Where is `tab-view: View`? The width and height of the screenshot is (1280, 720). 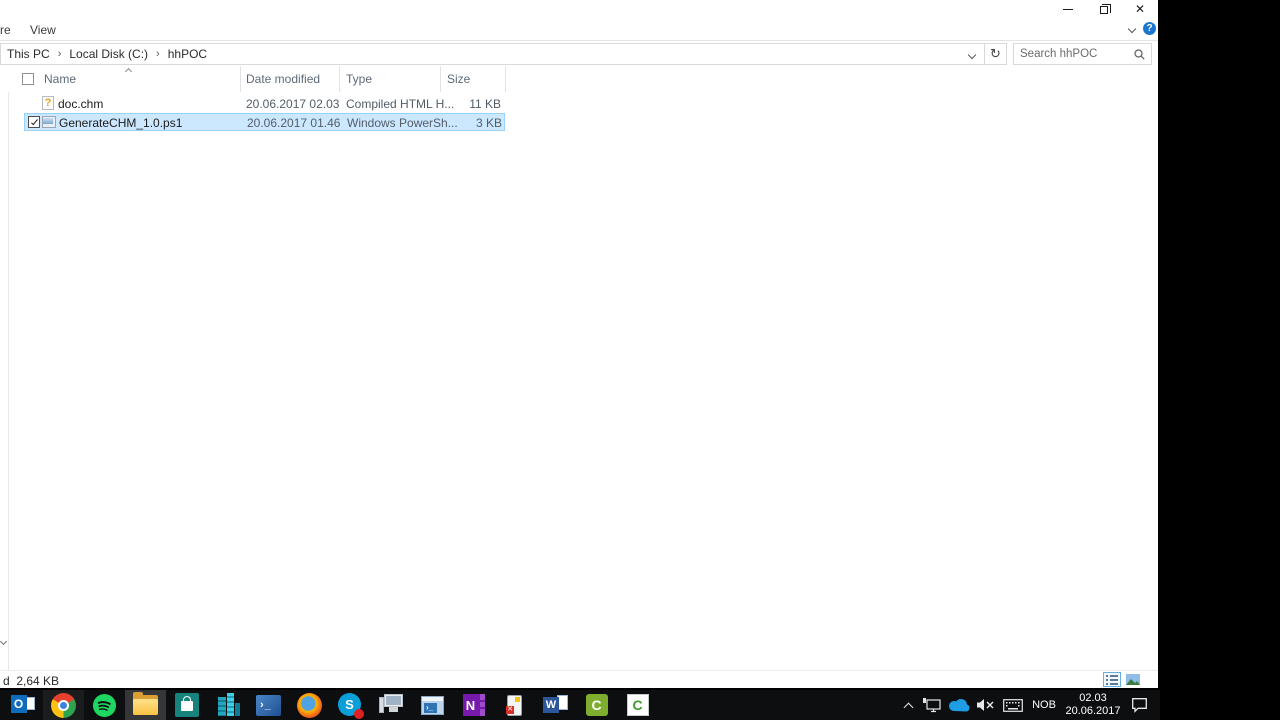
tab-view: View is located at coordinates (43, 30).